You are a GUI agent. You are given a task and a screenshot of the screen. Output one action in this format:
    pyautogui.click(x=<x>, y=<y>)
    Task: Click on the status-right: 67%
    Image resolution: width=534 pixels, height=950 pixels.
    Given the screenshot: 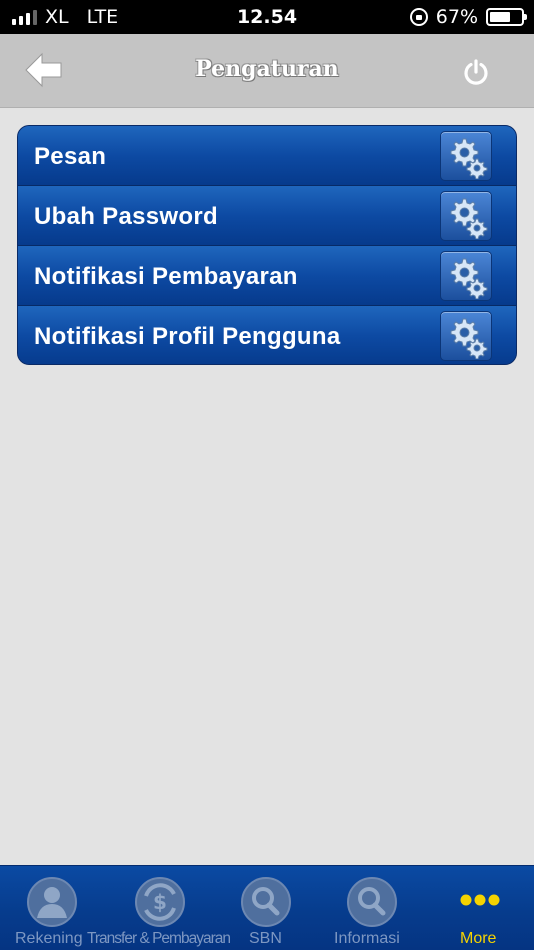 What is the action you would take?
    pyautogui.click(x=468, y=17)
    